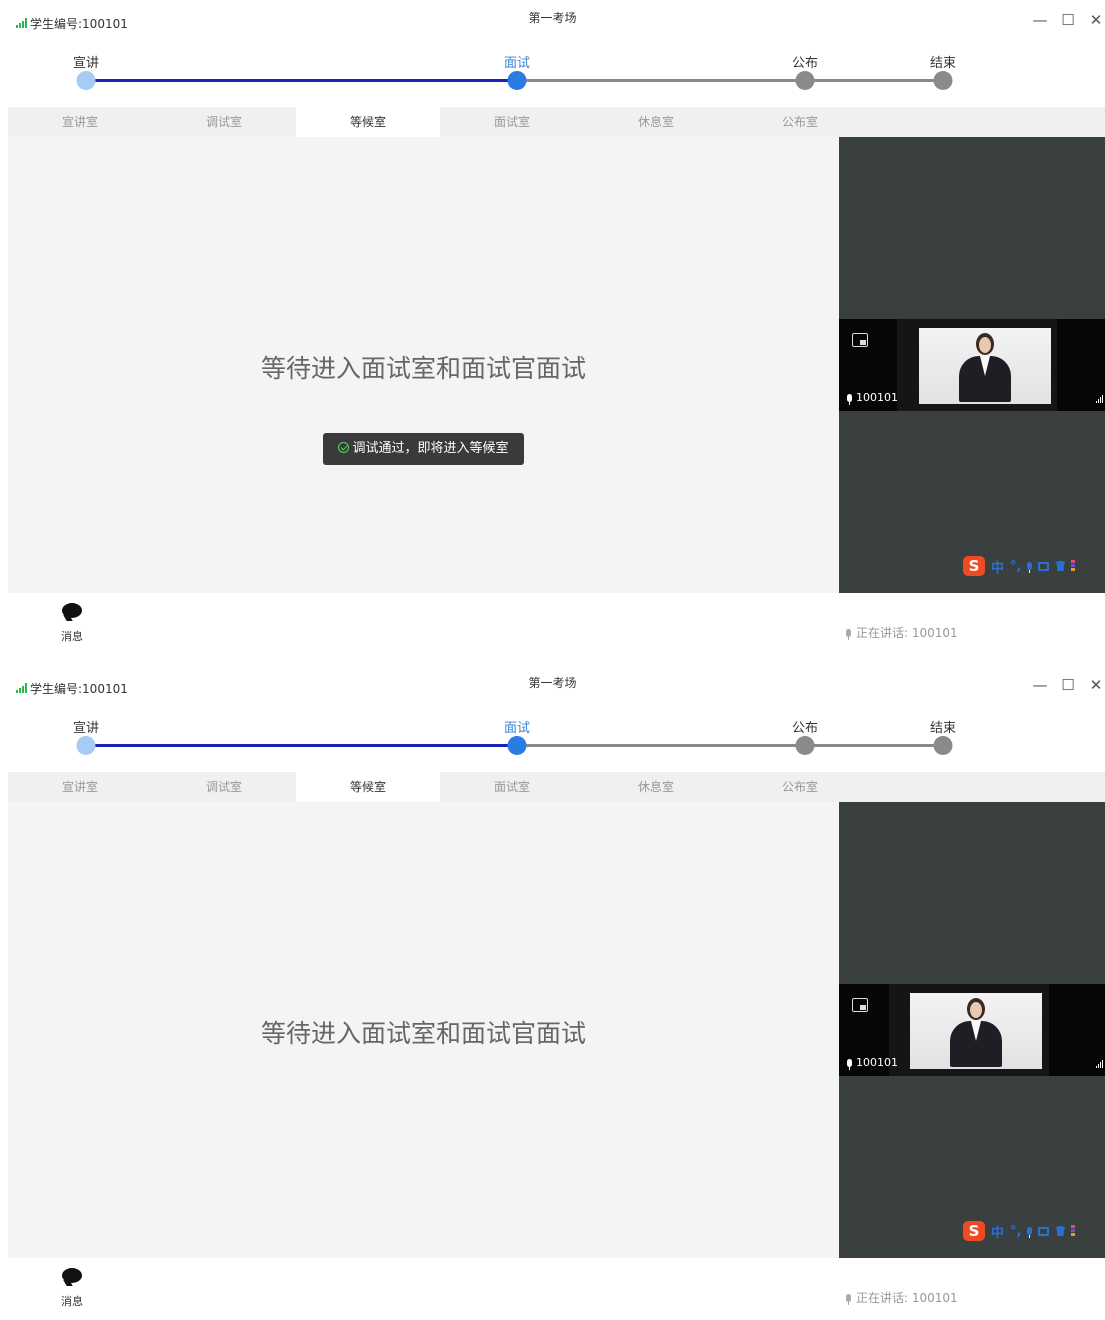  What do you see at coordinates (805, 745) in the screenshot?
I see `step-dot-announce` at bounding box center [805, 745].